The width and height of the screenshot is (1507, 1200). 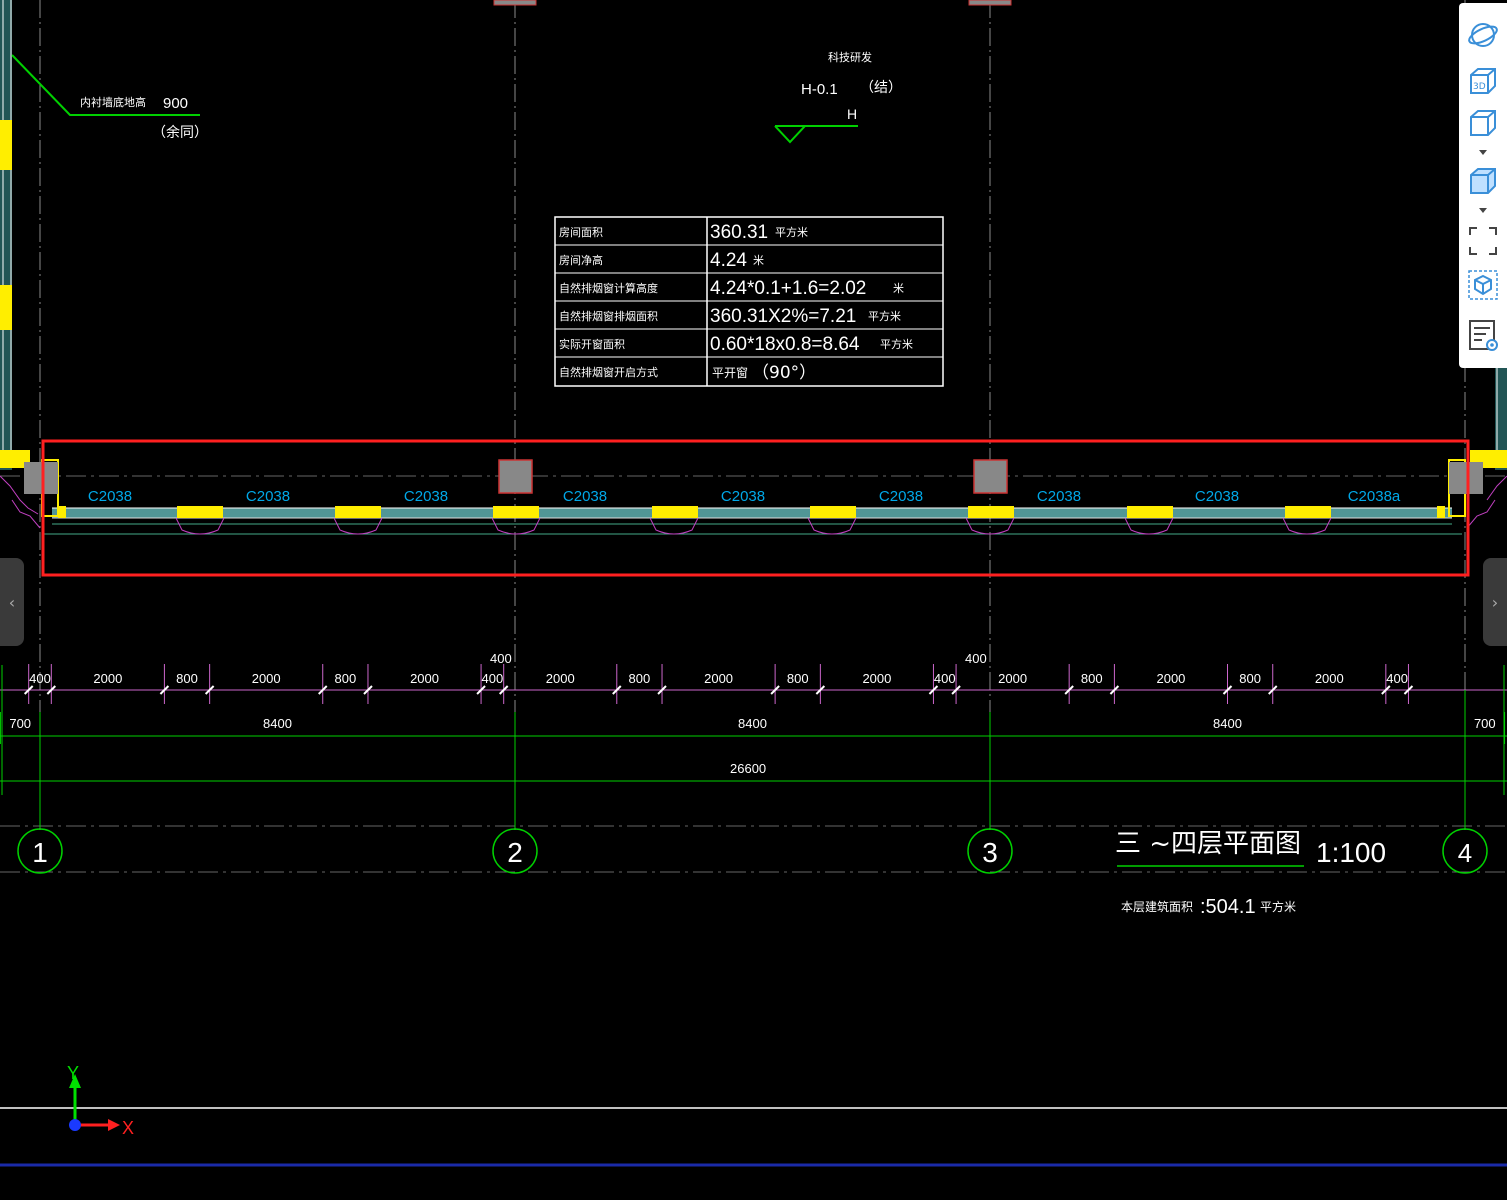 I want to click on view-cube-icon, so click(x=1483, y=123).